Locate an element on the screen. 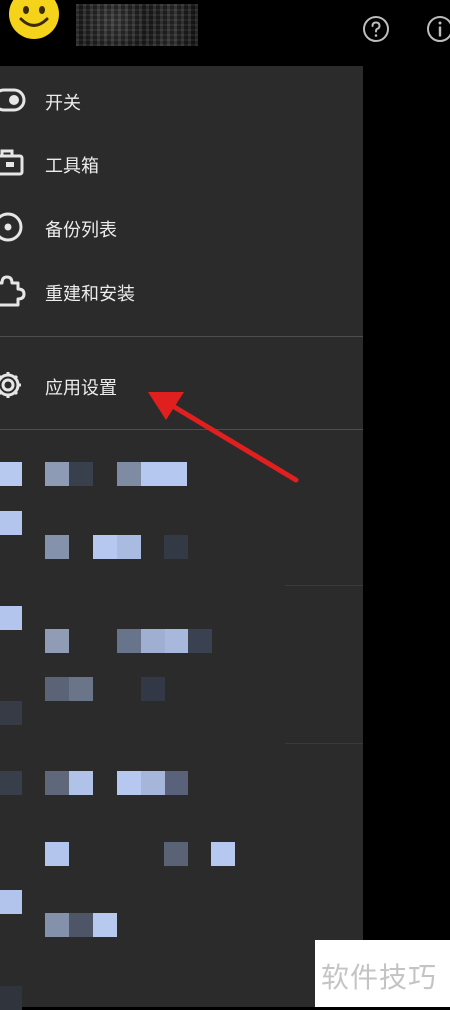  account-name-blurred is located at coordinates (137, 25).